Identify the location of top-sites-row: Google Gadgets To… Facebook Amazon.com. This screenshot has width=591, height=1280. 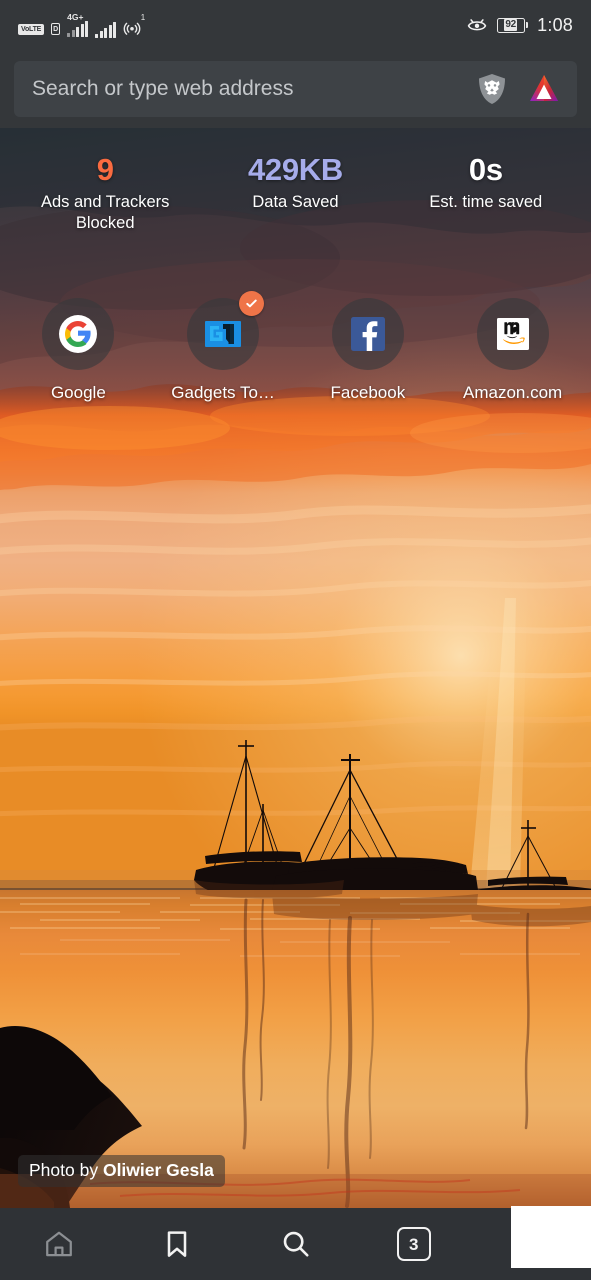
(295, 346).